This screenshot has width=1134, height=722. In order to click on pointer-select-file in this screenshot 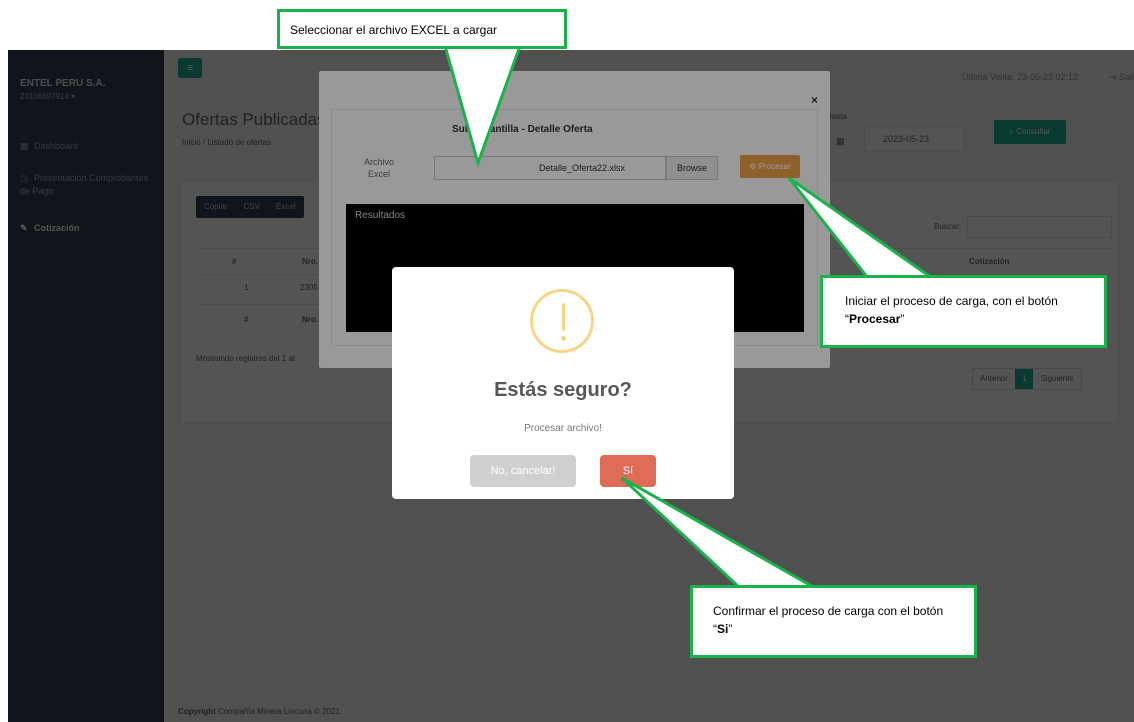, I will do `click(483, 106)`.